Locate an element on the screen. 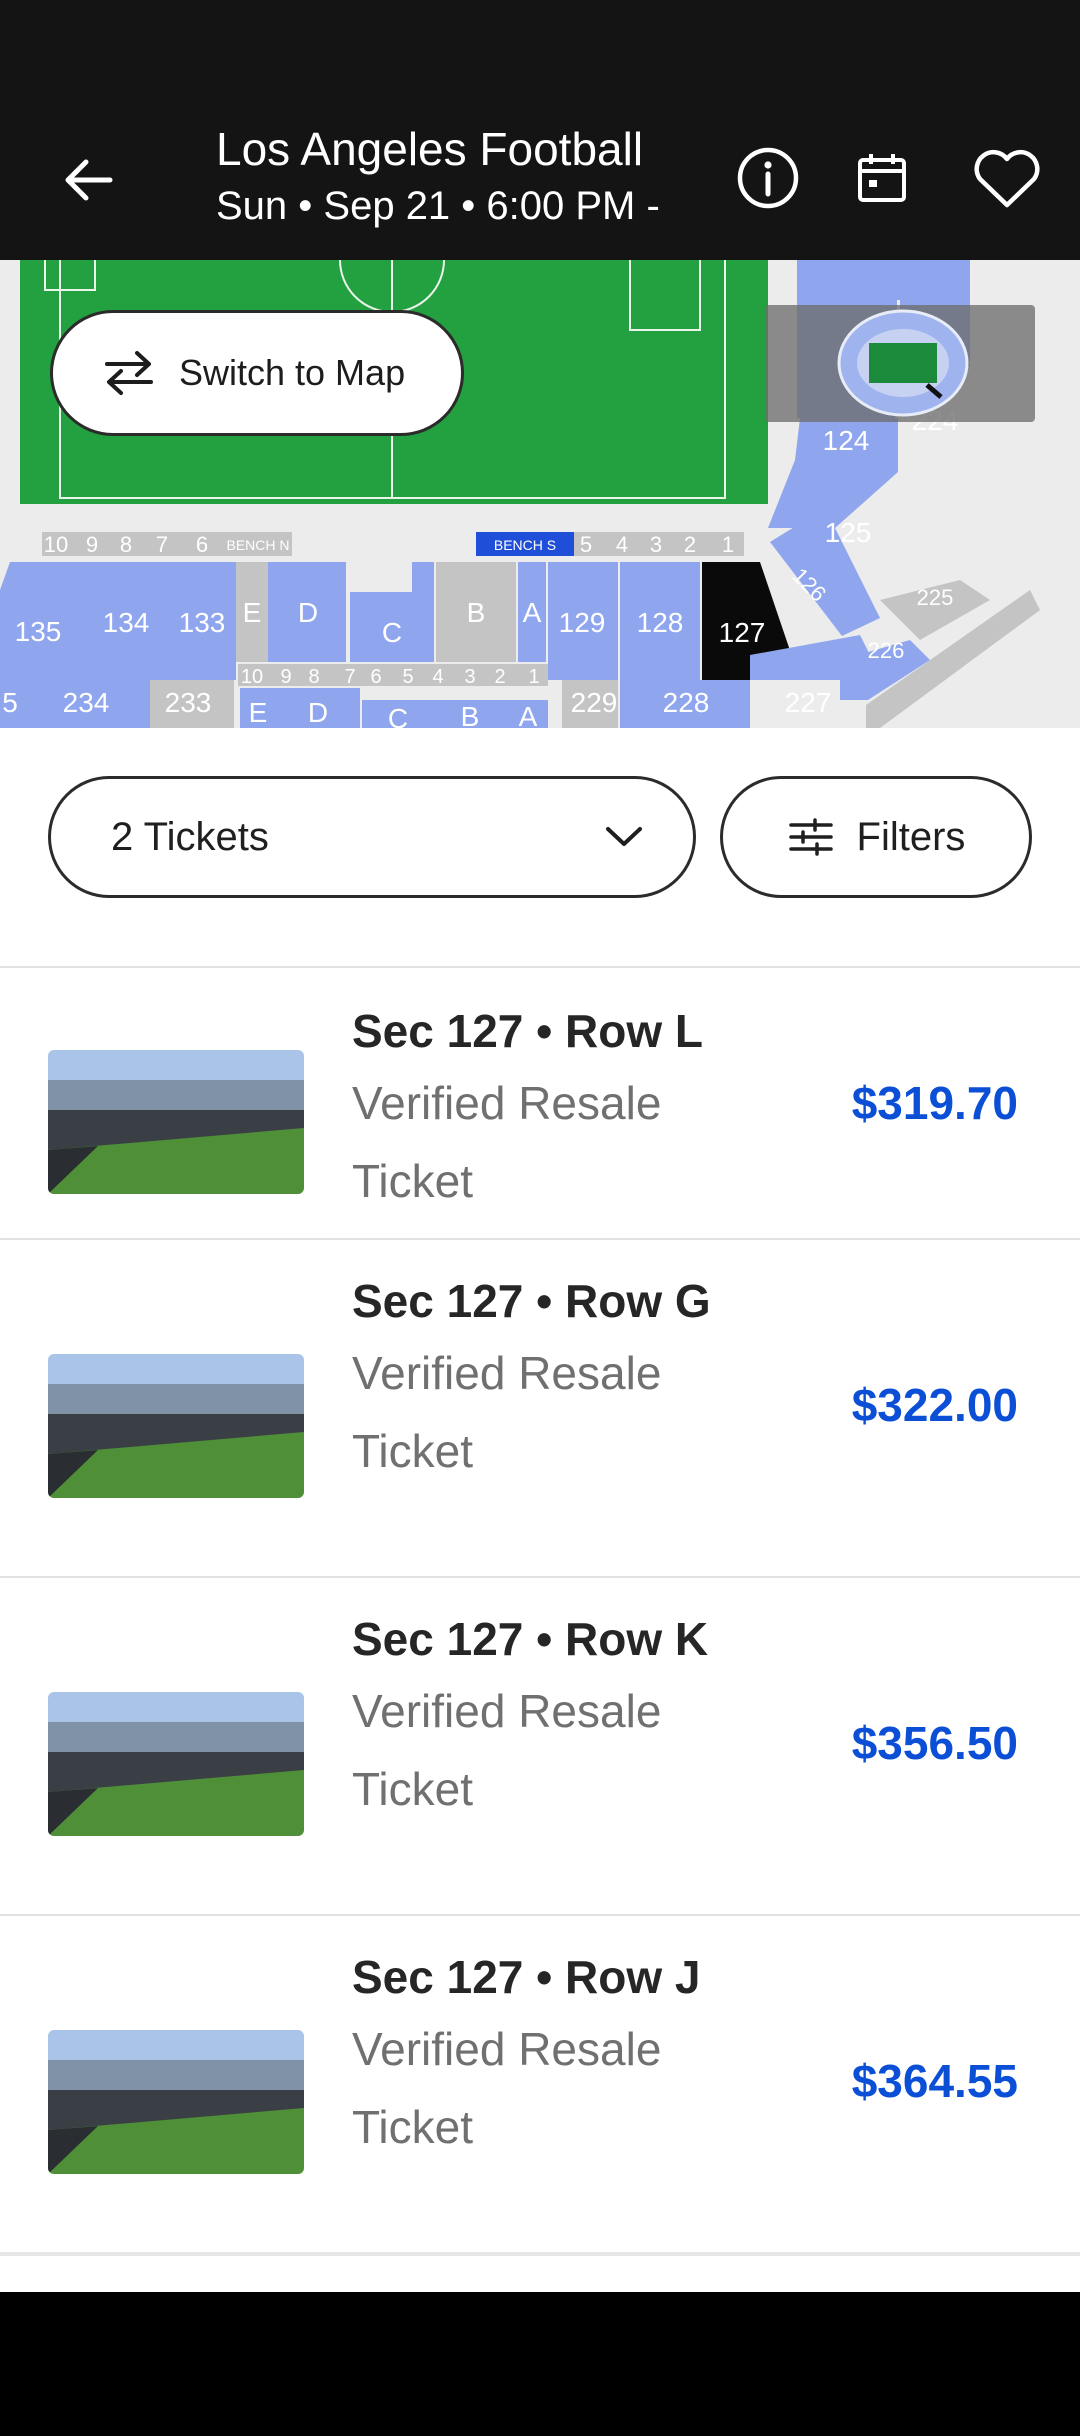 This screenshot has height=2436, width=1080. heart-icon is located at coordinates (1007, 178).